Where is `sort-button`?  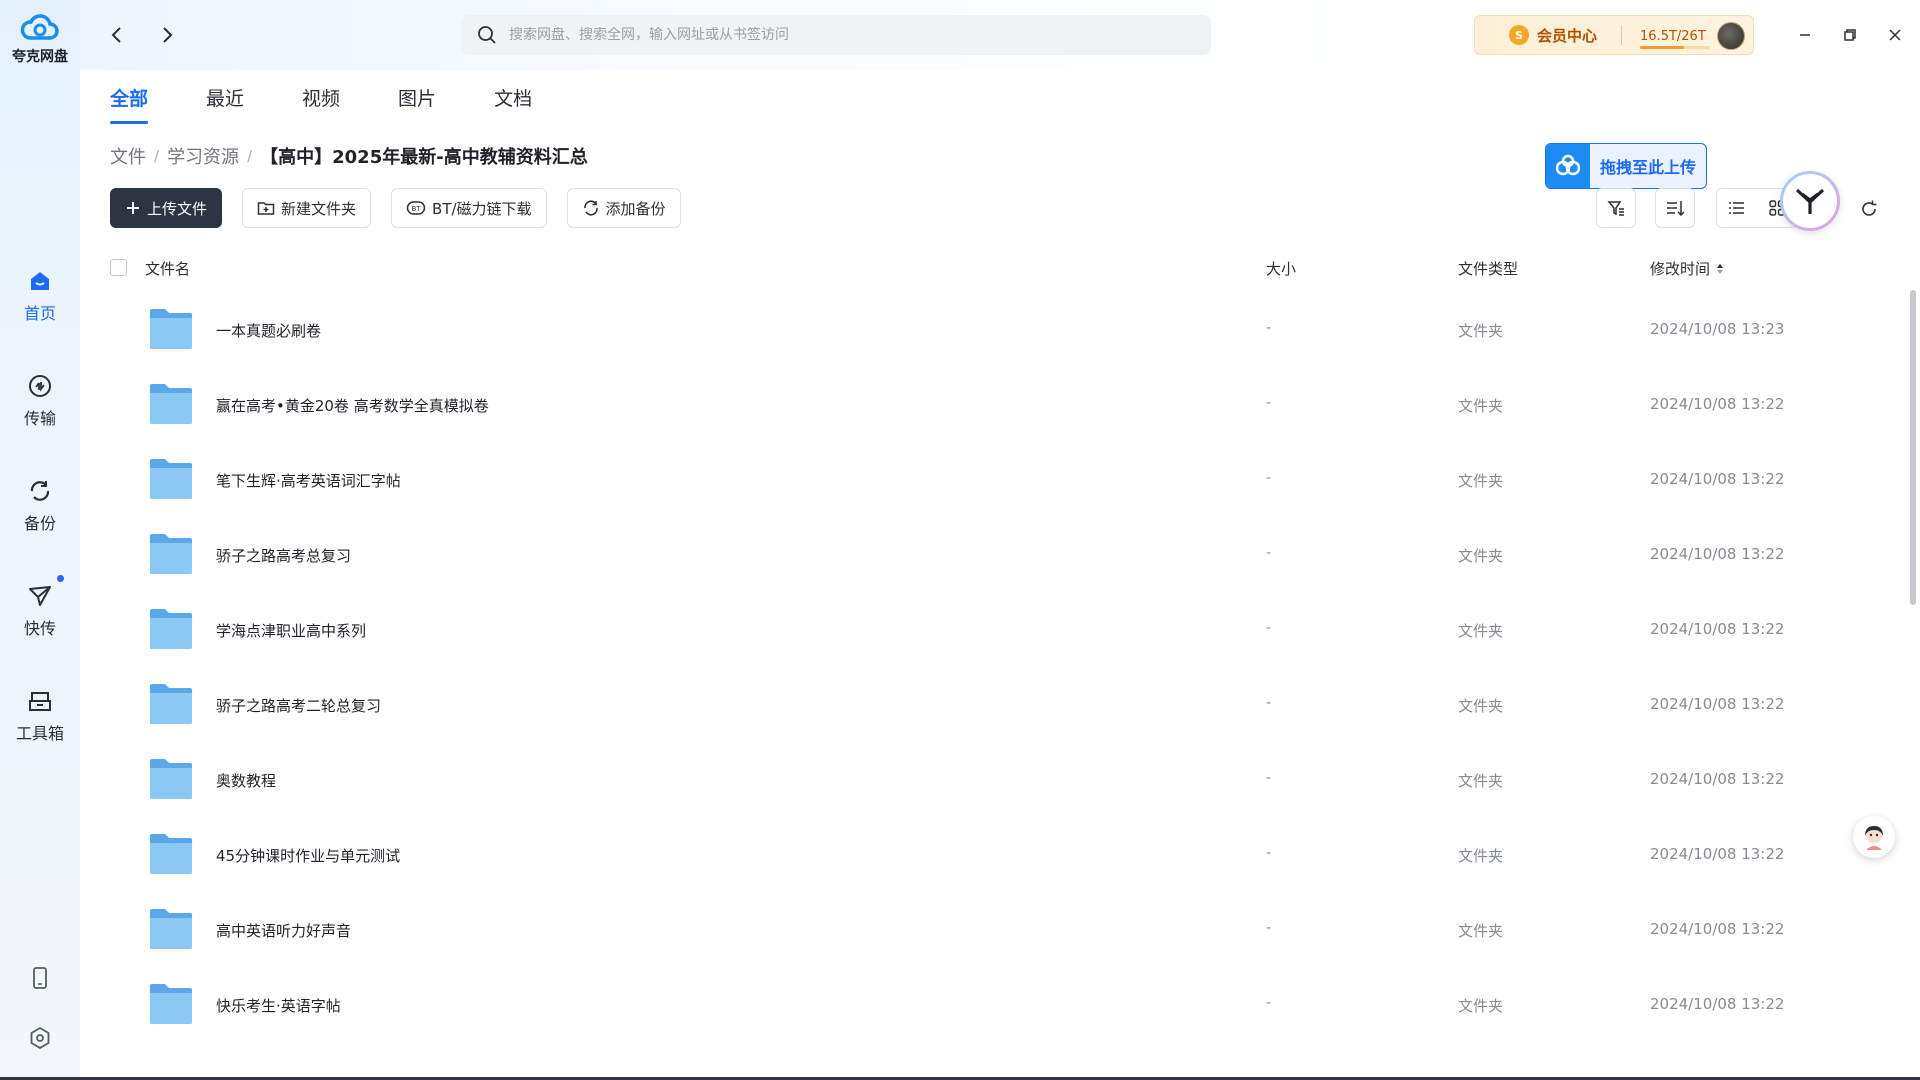
sort-button is located at coordinates (1675, 208).